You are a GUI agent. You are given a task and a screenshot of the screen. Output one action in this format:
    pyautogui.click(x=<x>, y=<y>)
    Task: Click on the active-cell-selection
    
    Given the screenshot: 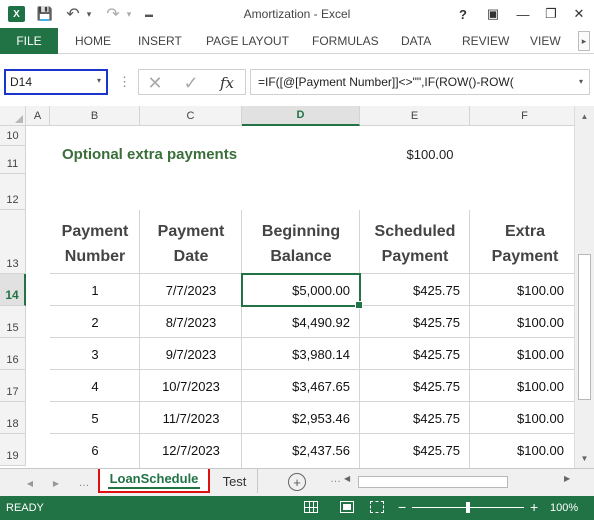 What is the action you would take?
    pyautogui.click(x=302, y=291)
    